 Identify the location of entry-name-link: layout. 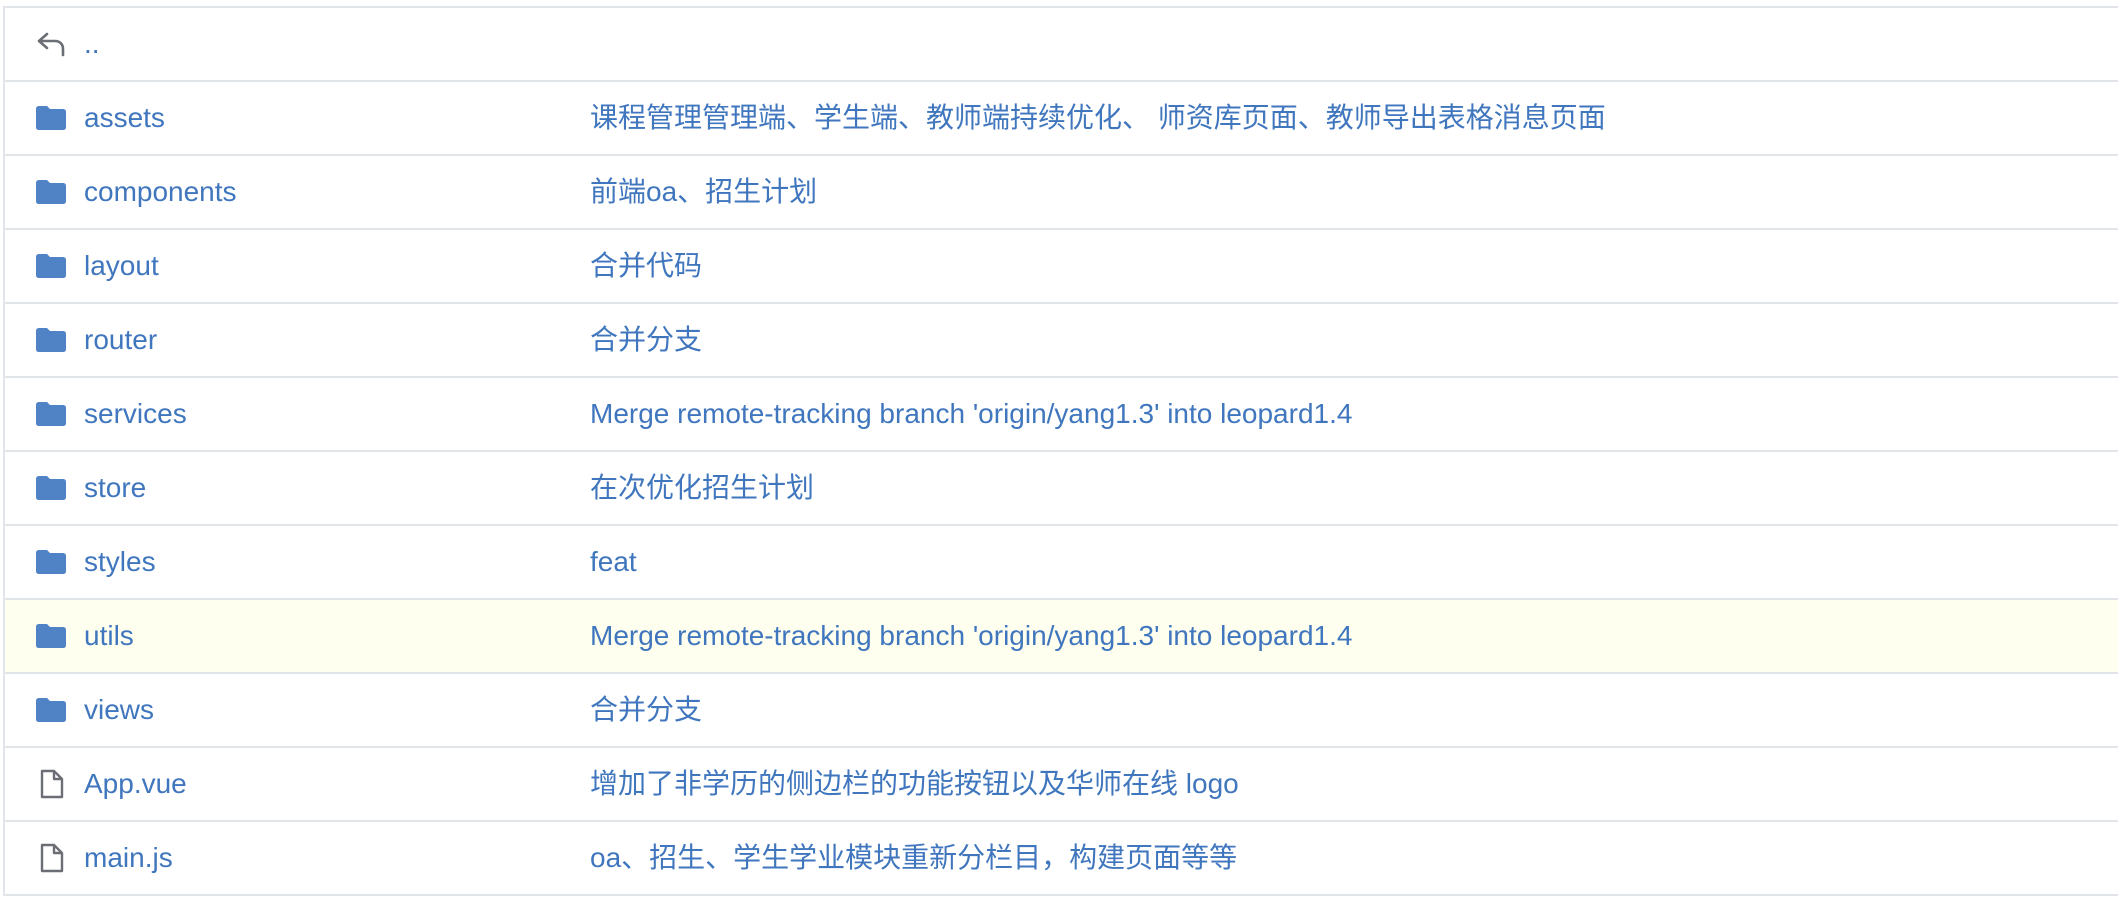
(121, 266).